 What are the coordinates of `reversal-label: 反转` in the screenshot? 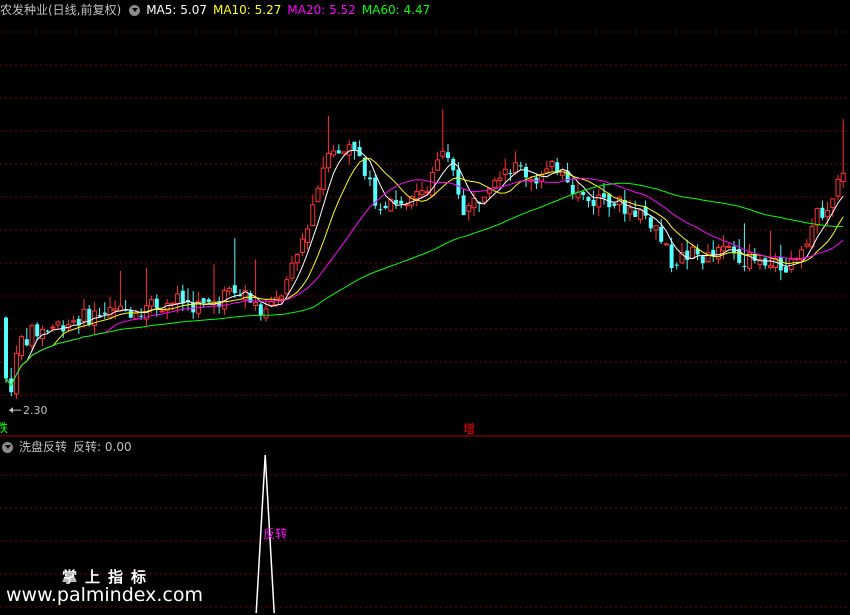 It's located at (275, 533).